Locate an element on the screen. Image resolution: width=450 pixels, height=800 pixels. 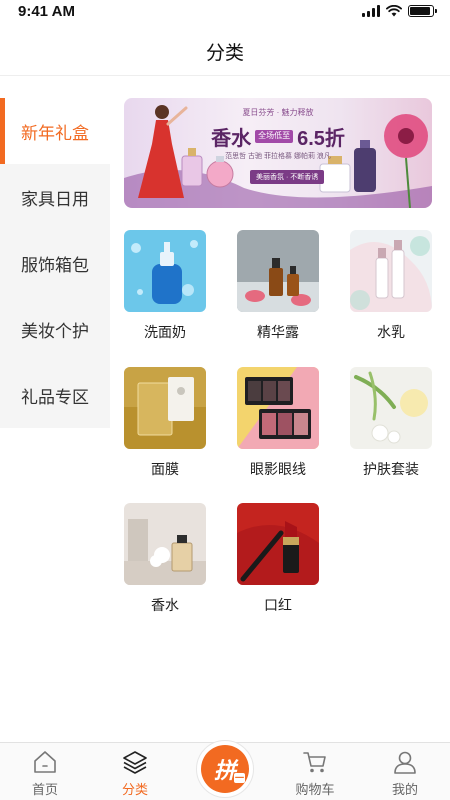
product-essence: 精华露 is located at coordinates (278, 286).